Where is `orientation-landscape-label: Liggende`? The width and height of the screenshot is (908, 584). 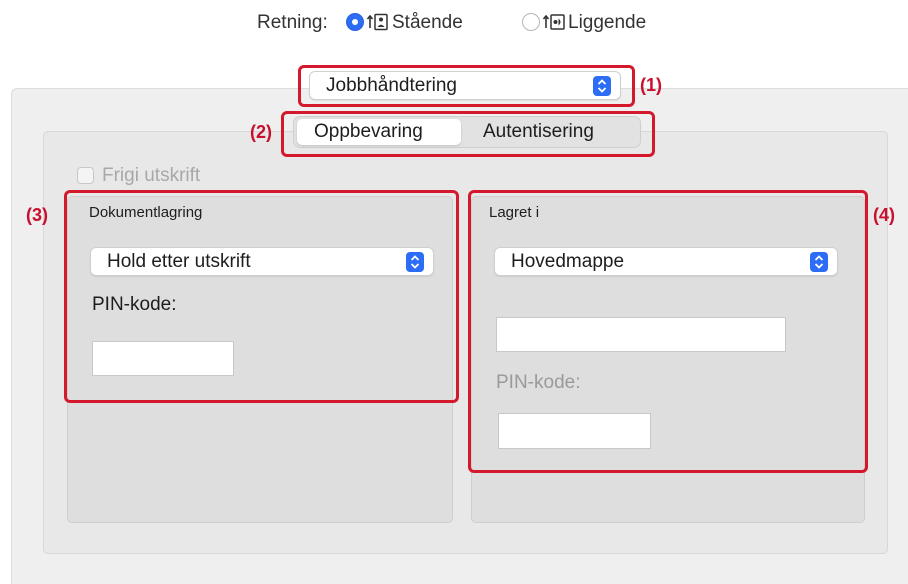
orientation-landscape-label: Liggende is located at coordinates (607, 22).